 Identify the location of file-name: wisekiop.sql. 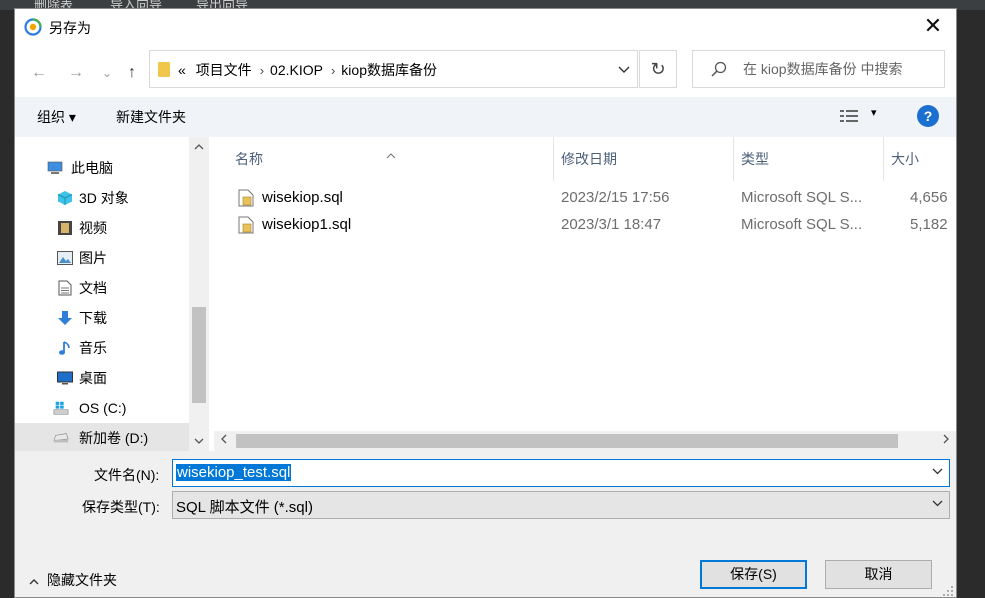
(302, 197).